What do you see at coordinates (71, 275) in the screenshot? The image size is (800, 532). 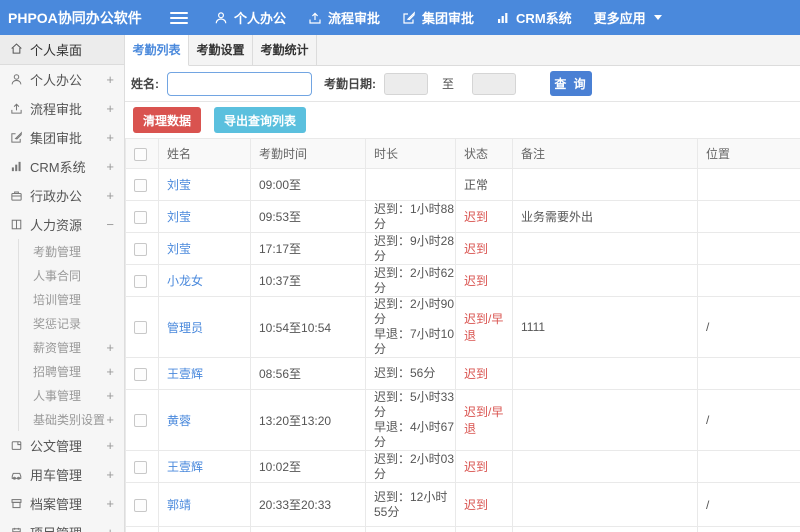 I see `sidebar-subitem-hr-contract: 人事合同` at bounding box center [71, 275].